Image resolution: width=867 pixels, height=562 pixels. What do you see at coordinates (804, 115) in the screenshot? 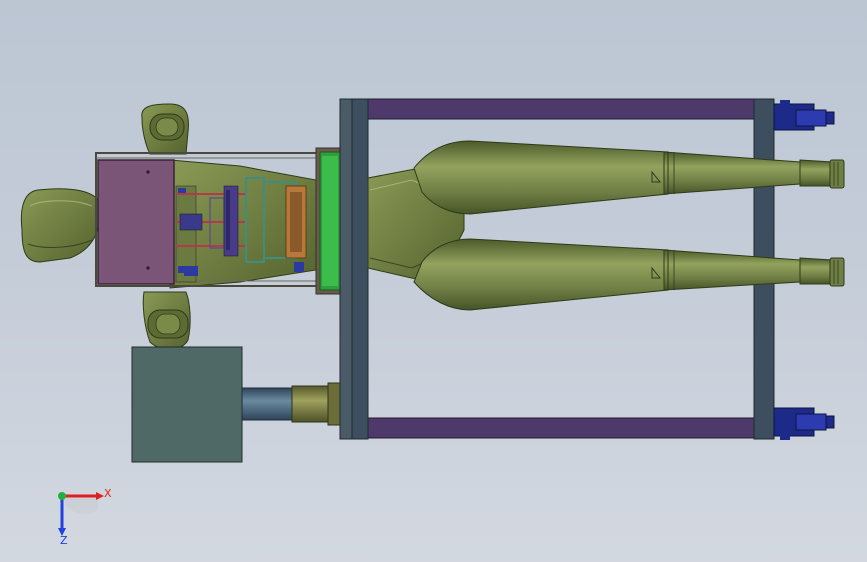
I see `caster-top` at bounding box center [804, 115].